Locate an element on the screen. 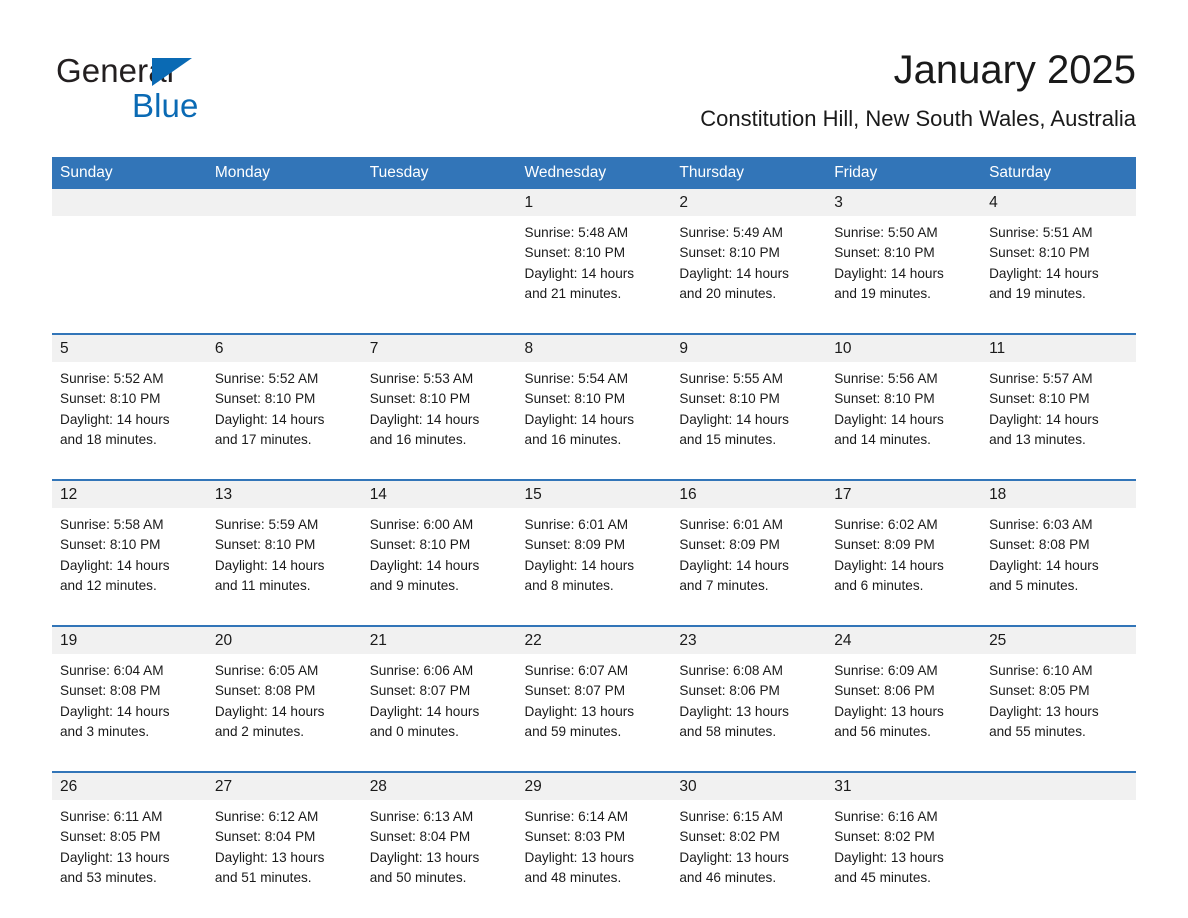  generalblue-logo: General Blue is located at coordinates (186, 88).